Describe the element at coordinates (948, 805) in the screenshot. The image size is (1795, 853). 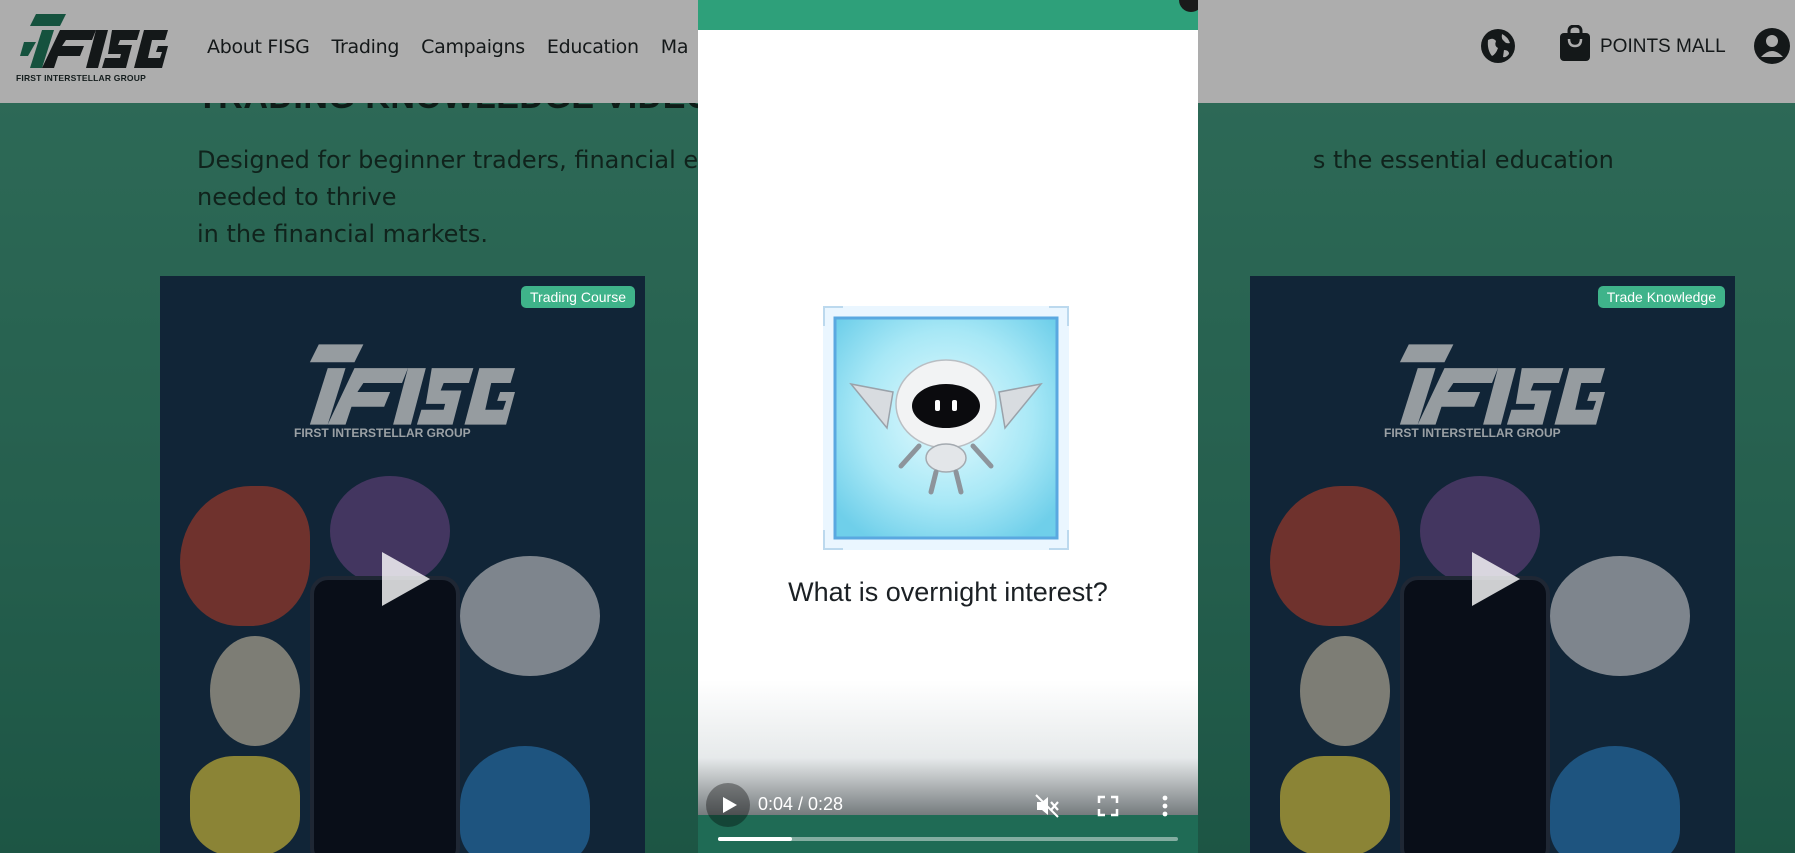
I see `video-controls: 0:04 / 0:28` at that location.